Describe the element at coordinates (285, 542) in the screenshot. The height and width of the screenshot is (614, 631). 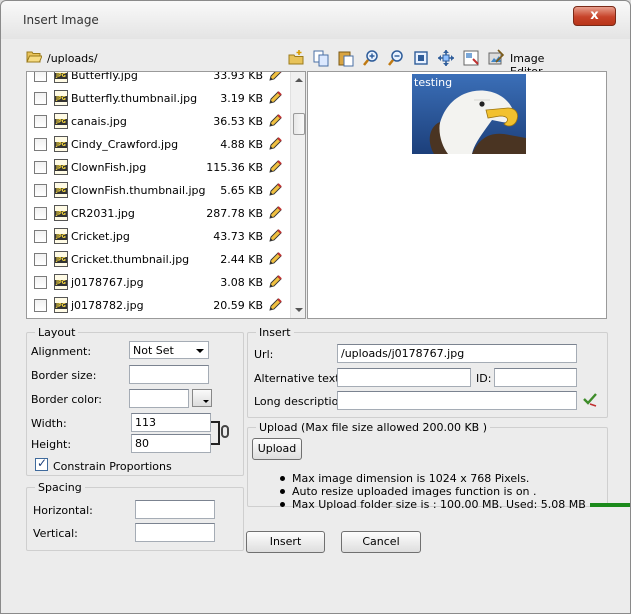
I see `insert-button: Insert` at that location.